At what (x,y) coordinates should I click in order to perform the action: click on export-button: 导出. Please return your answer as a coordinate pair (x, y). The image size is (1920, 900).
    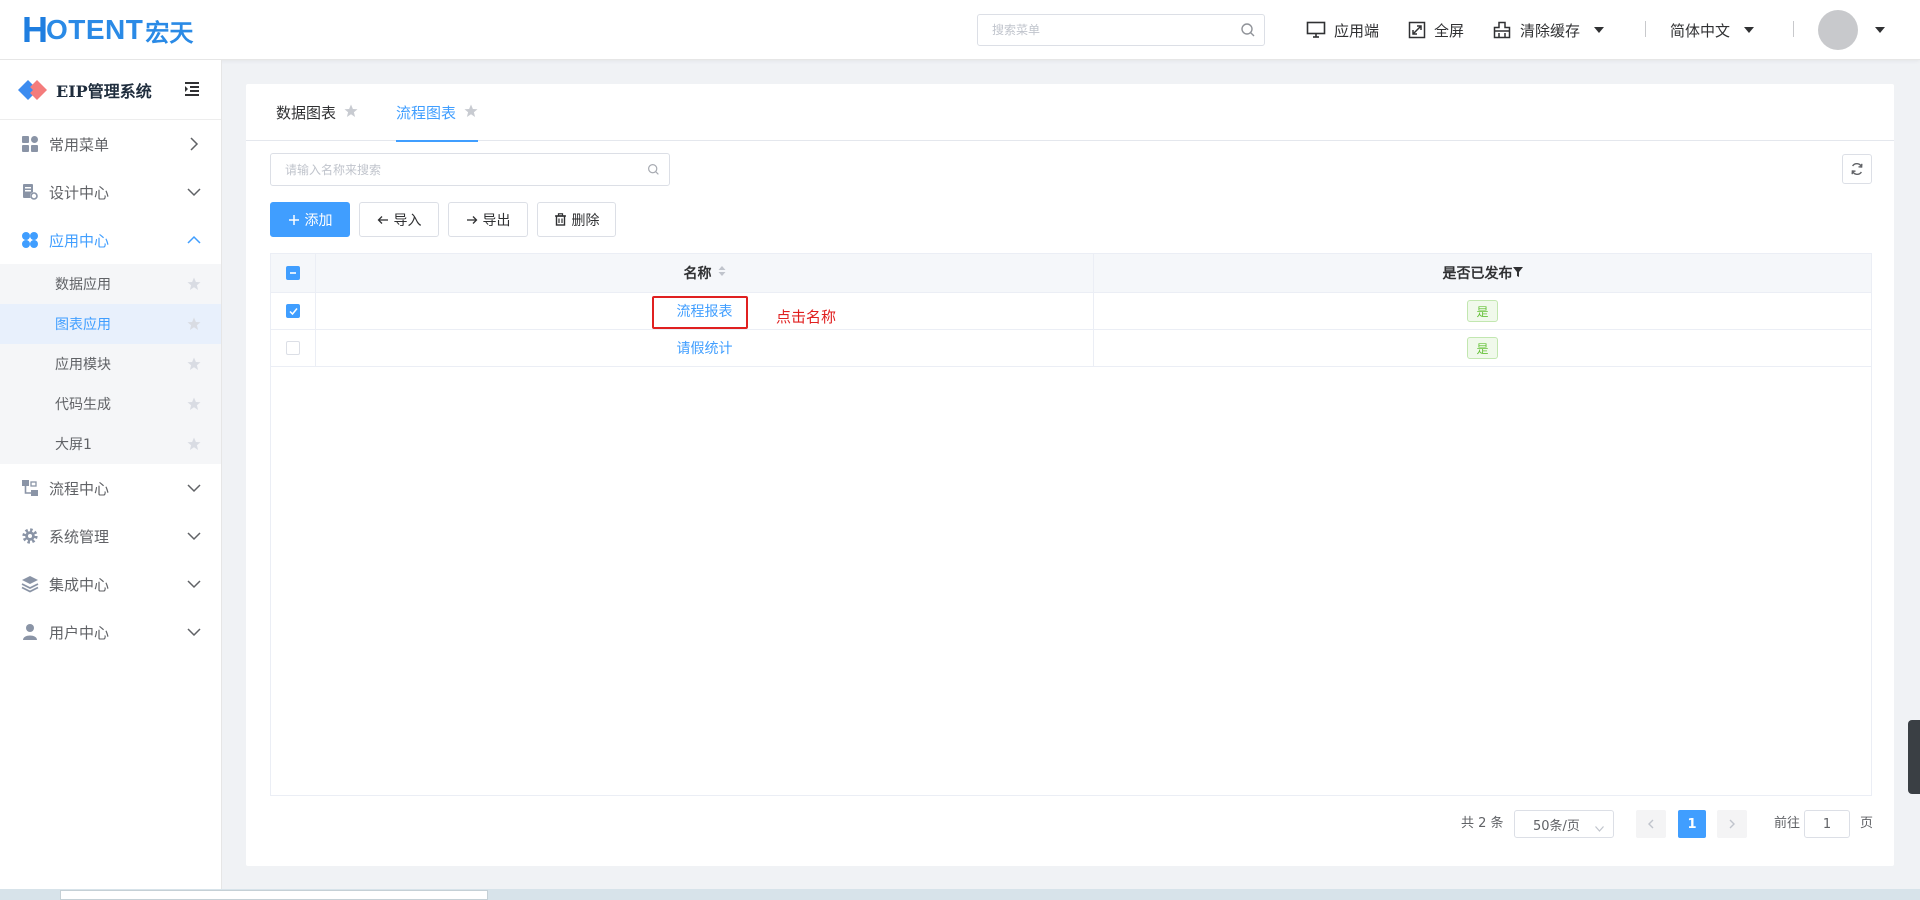
    Looking at the image, I should click on (488, 219).